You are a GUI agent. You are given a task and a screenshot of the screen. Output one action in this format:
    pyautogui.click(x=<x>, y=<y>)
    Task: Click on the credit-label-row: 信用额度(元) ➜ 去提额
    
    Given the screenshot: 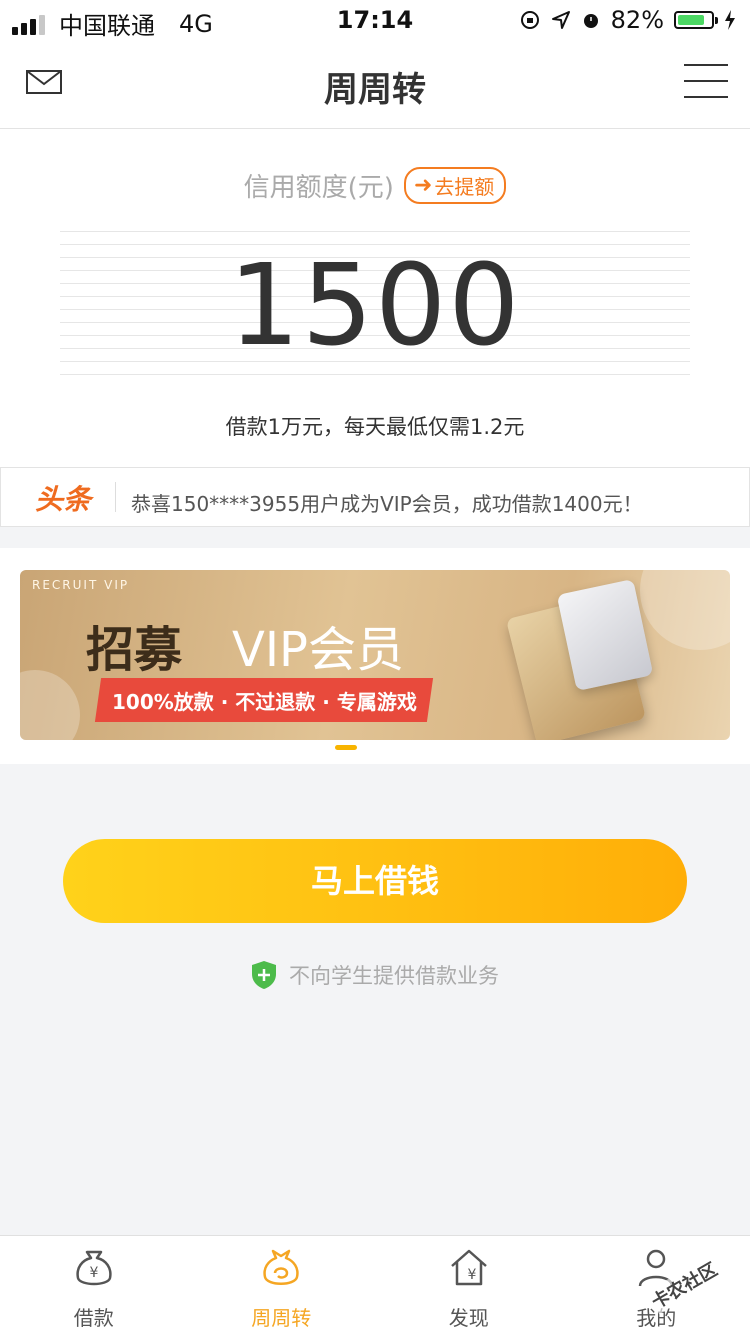 What is the action you would take?
    pyautogui.click(x=375, y=185)
    